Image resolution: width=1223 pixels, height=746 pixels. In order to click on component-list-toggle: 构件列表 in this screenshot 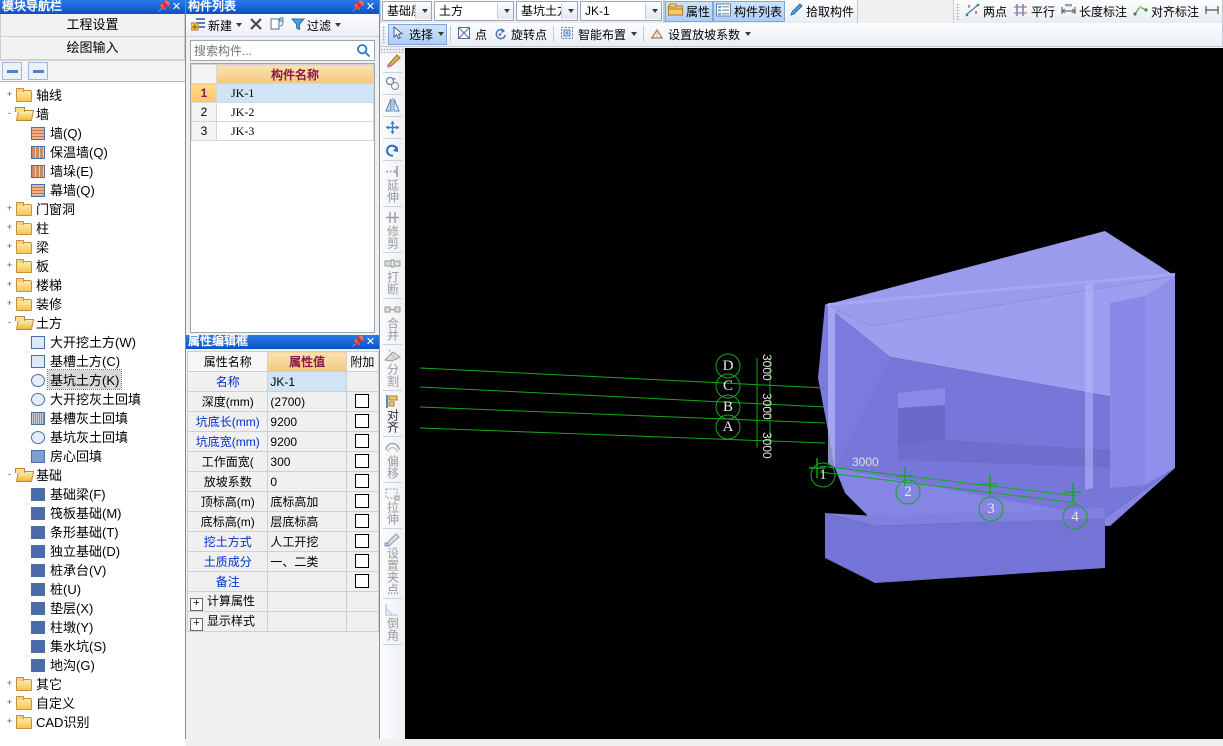, I will do `click(749, 11)`.